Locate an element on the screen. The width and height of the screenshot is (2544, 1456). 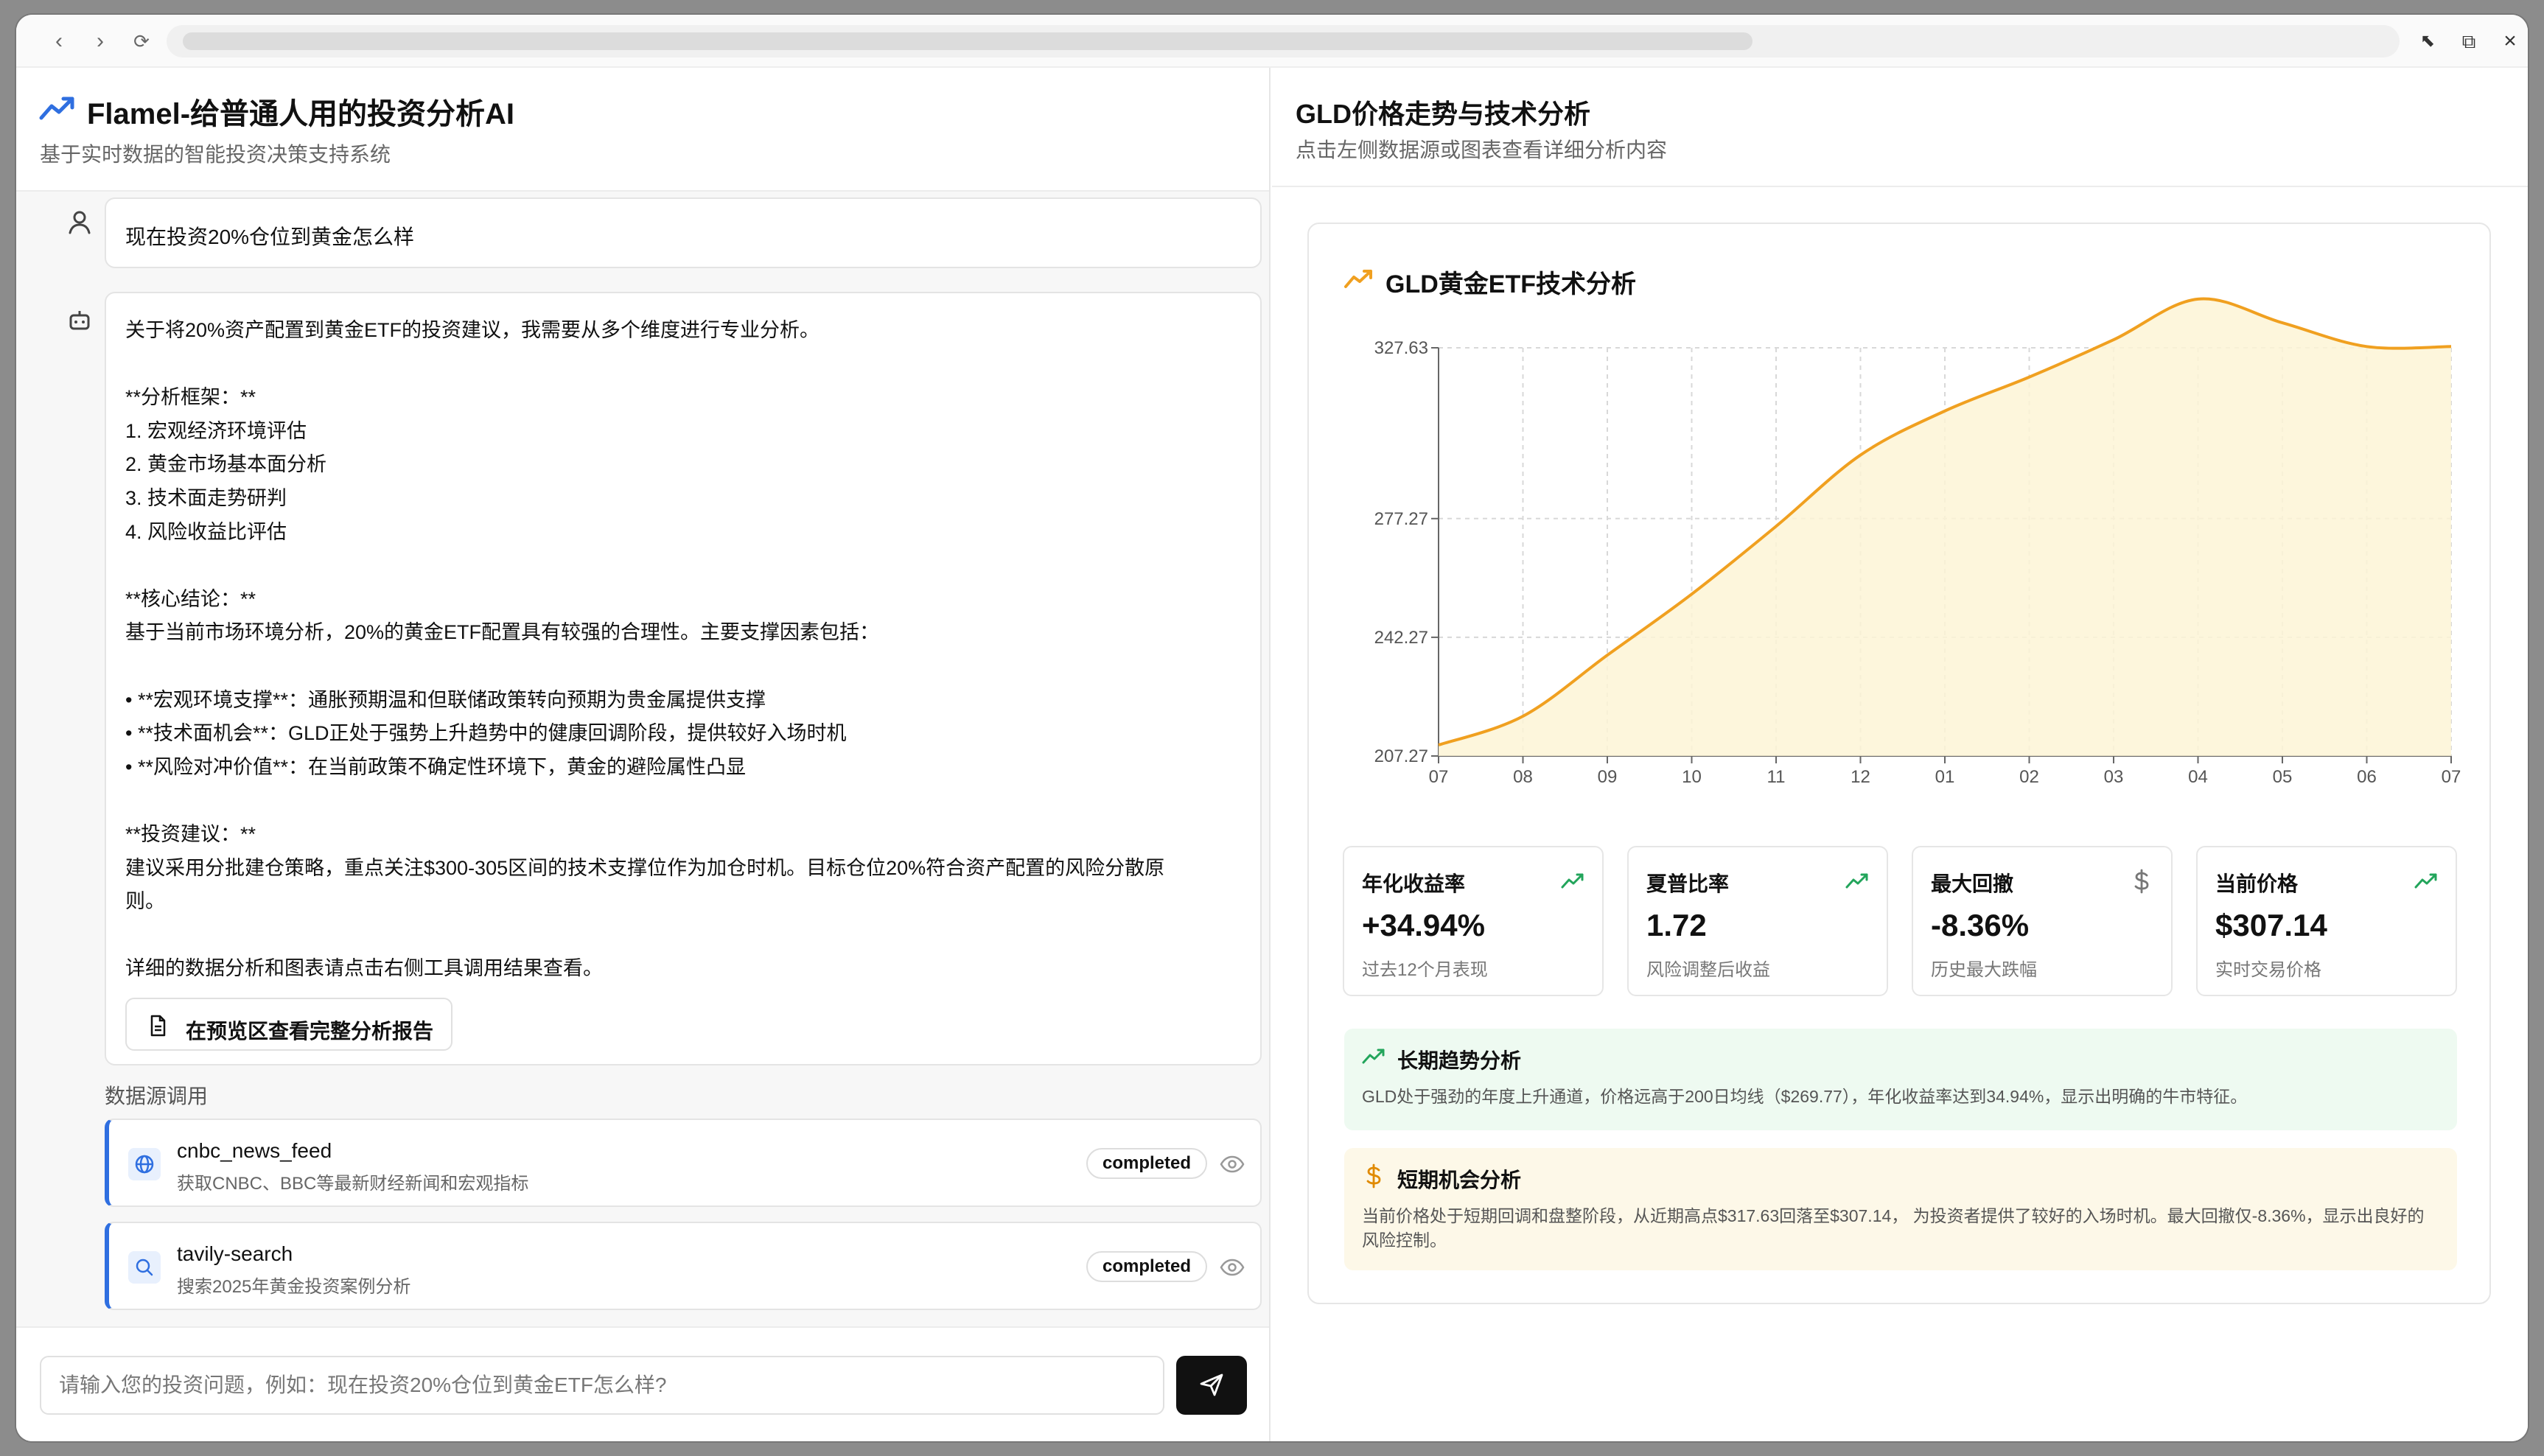
kpi-desc: 历史最大跌幅 is located at coordinates (1984, 970).